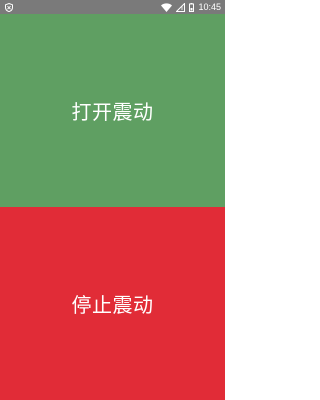  I want to click on status-bar-left, so click(9, 7).